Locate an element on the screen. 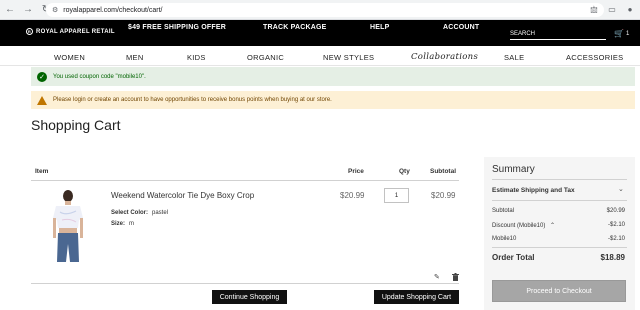  order-total-value: $18.89 is located at coordinates (612, 257).